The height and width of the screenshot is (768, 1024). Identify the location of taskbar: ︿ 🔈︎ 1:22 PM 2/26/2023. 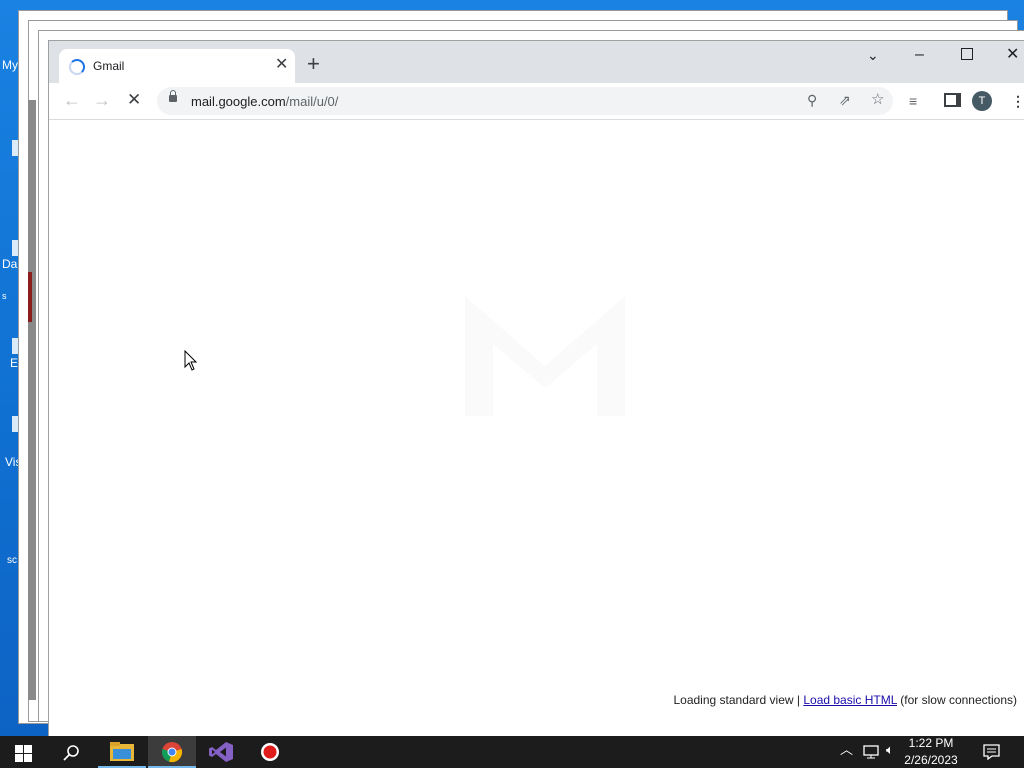
(512, 752).